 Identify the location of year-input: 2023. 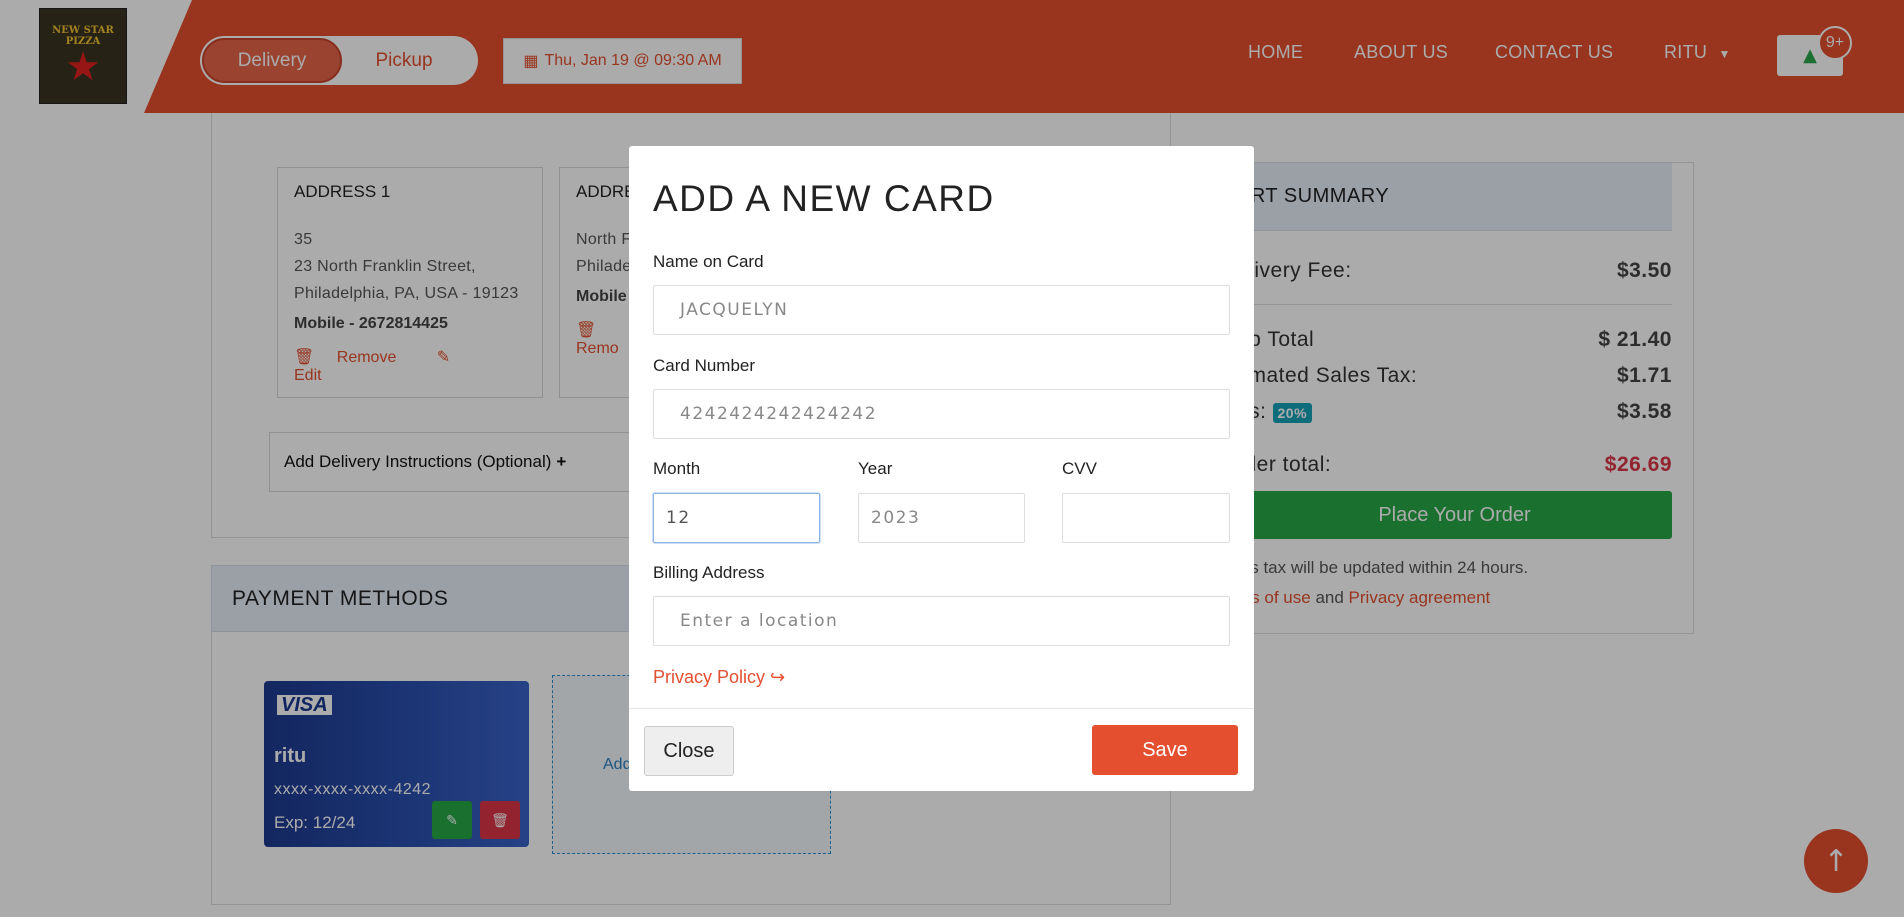
(941, 518).